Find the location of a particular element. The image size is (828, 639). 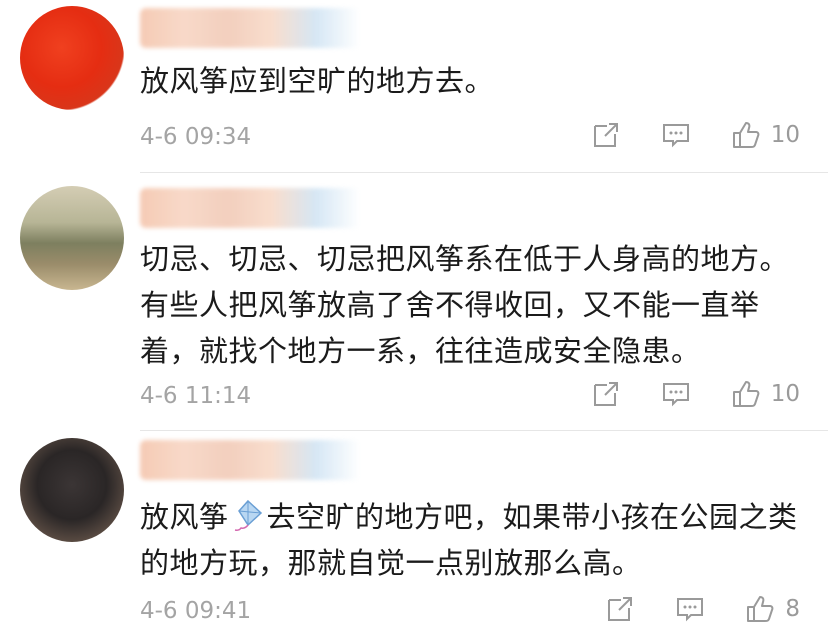

like-count: 8 is located at coordinates (792, 609).